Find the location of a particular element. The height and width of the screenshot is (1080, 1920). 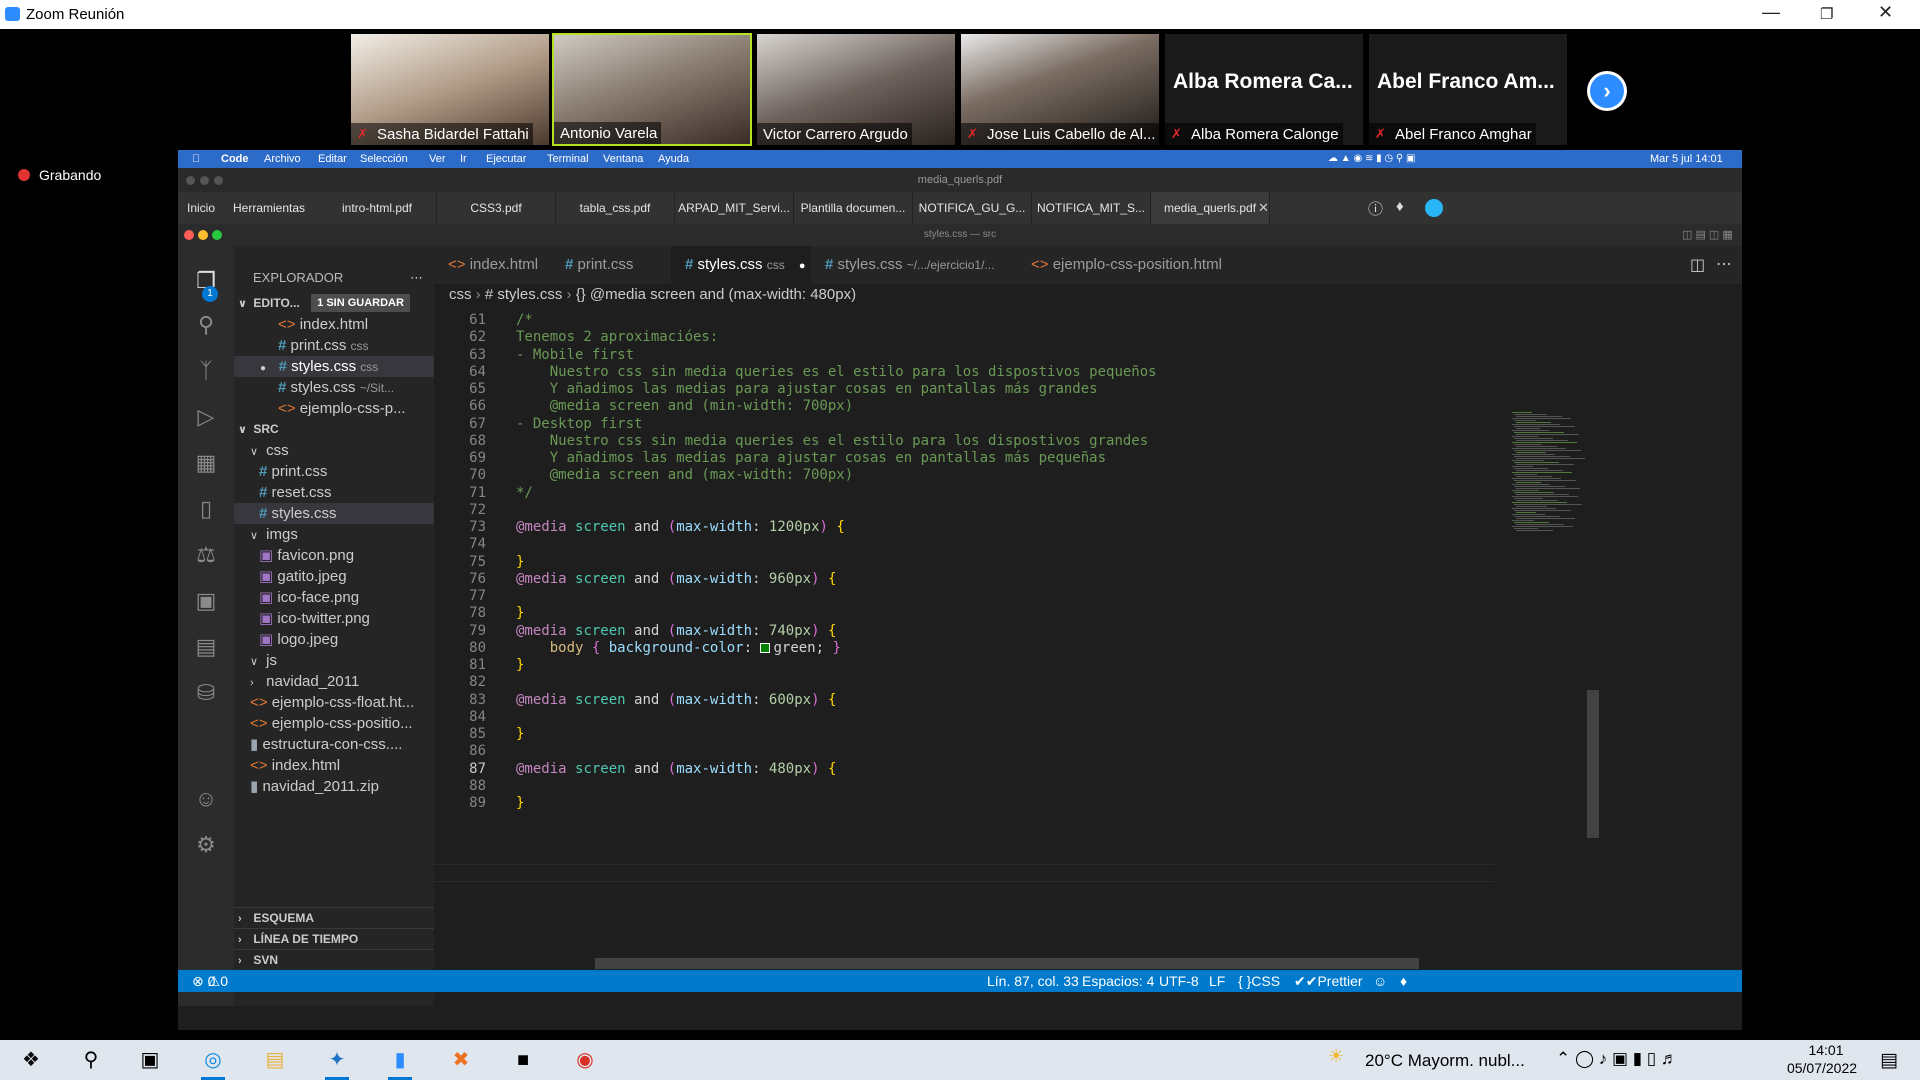

weather-icon: ☀ is located at coordinates (1336, 1056).